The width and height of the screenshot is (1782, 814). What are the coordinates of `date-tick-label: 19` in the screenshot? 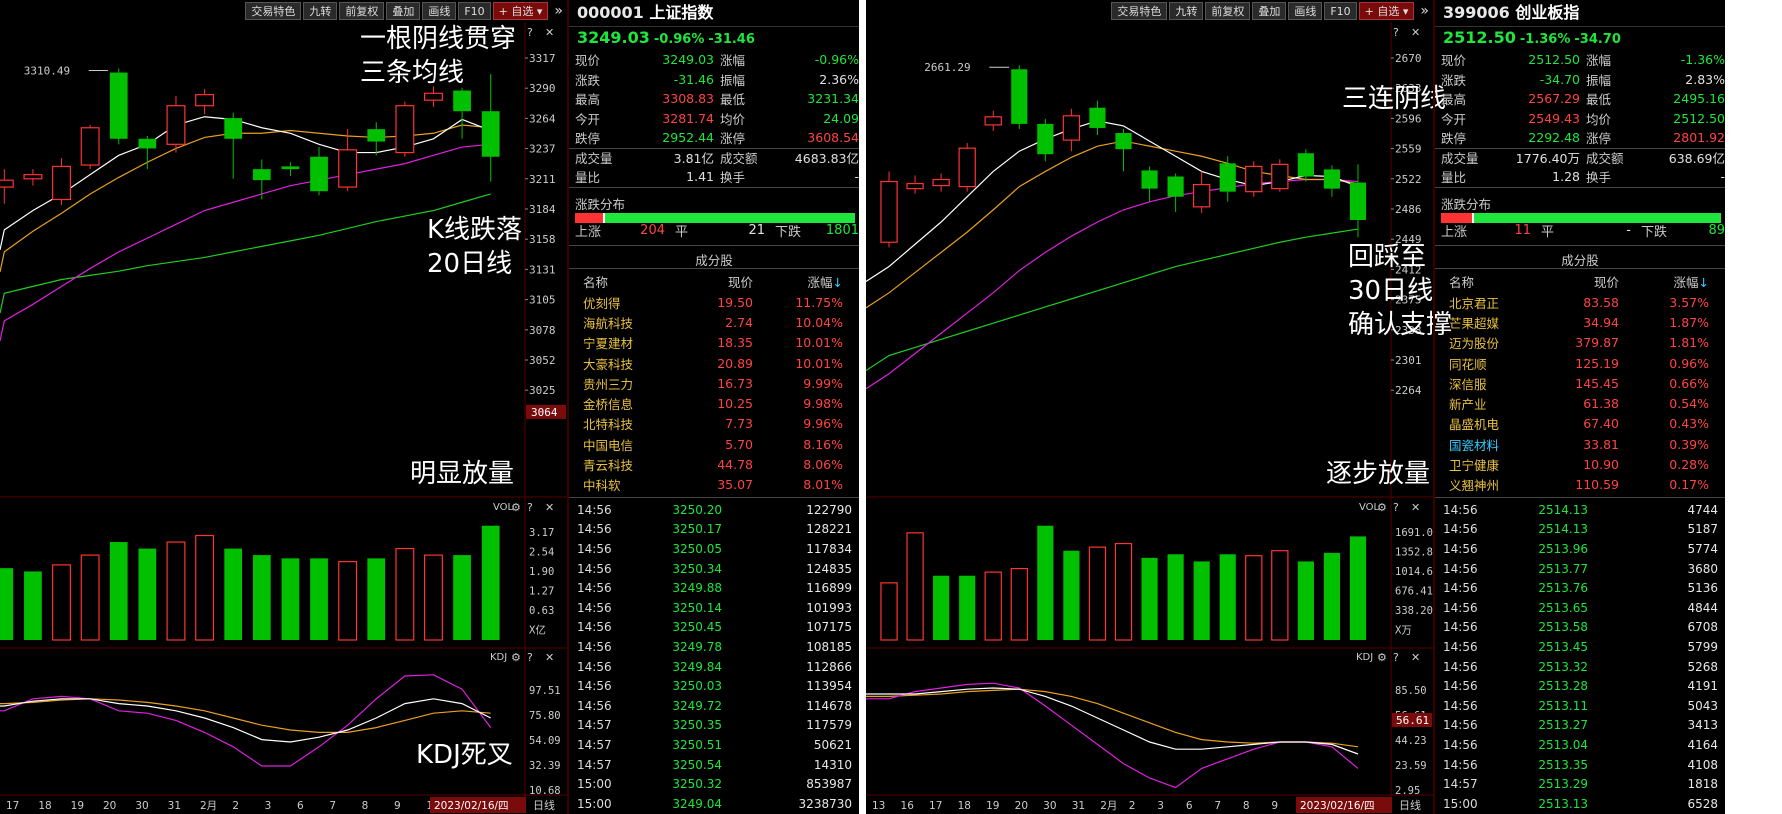 It's located at (77, 806).